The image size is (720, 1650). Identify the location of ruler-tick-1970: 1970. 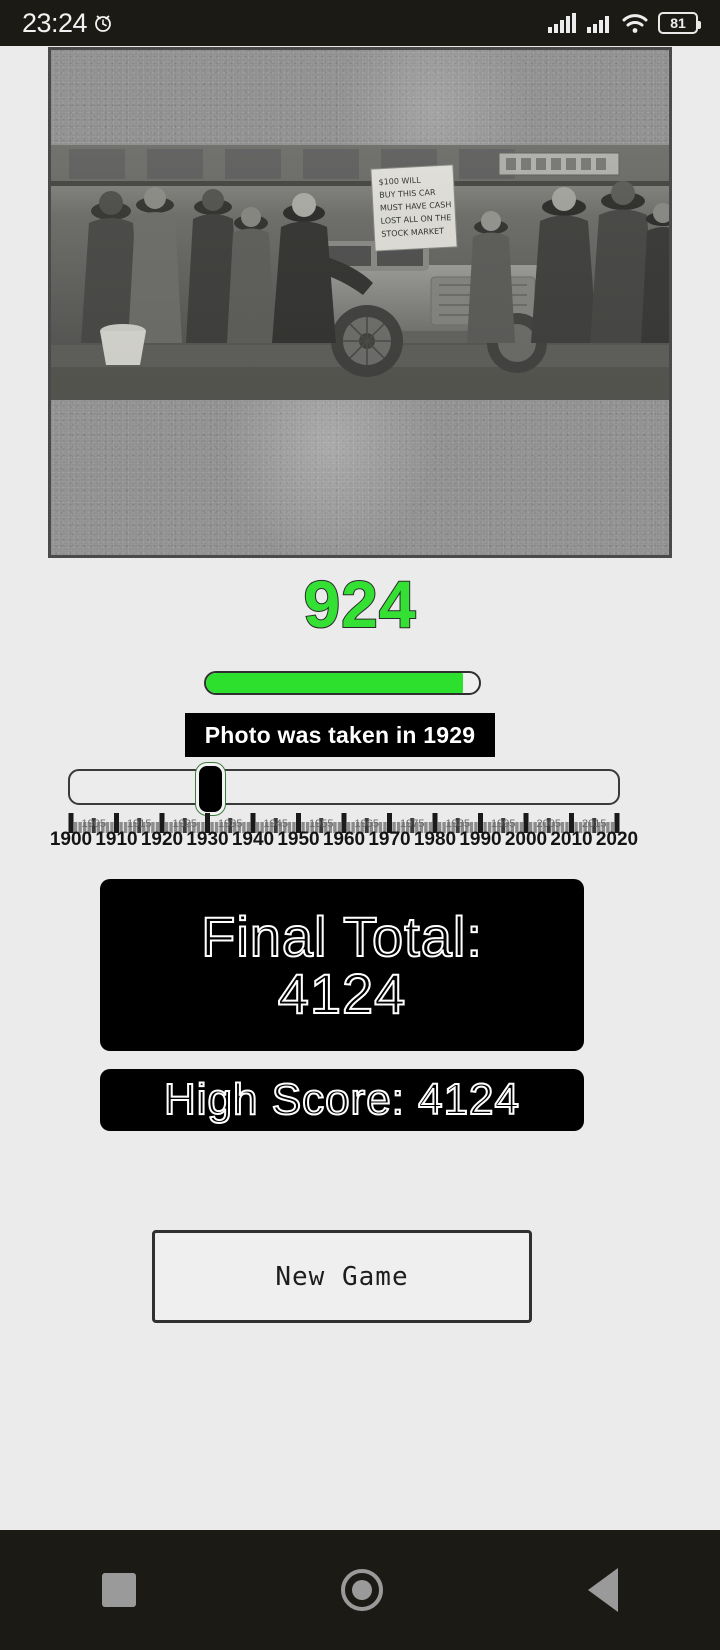
(389, 839).